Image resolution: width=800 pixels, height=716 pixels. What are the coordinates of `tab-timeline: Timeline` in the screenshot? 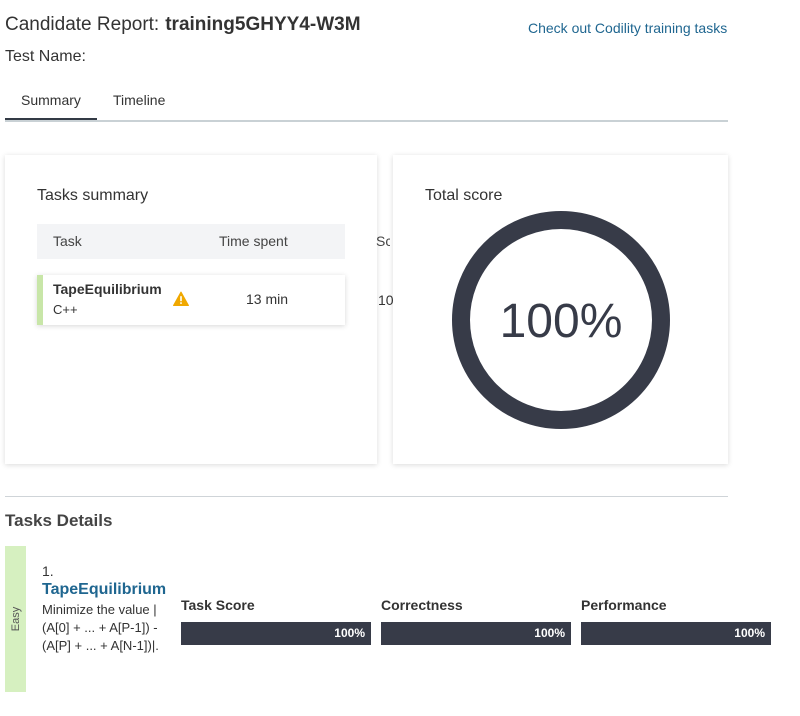 It's located at (139, 107).